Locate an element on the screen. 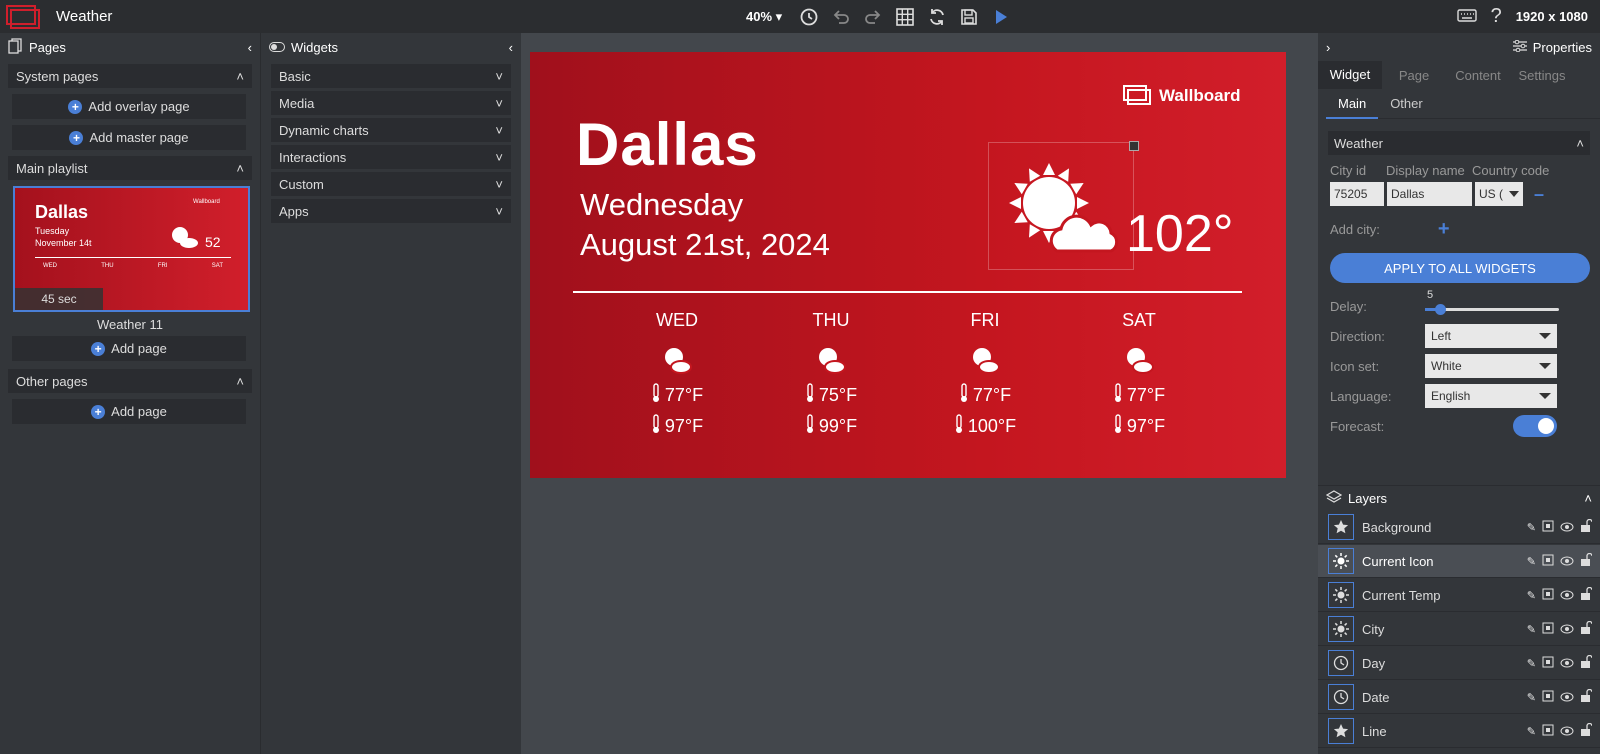 The height and width of the screenshot is (754, 1600). subtab-main: Main is located at coordinates (1352, 104).